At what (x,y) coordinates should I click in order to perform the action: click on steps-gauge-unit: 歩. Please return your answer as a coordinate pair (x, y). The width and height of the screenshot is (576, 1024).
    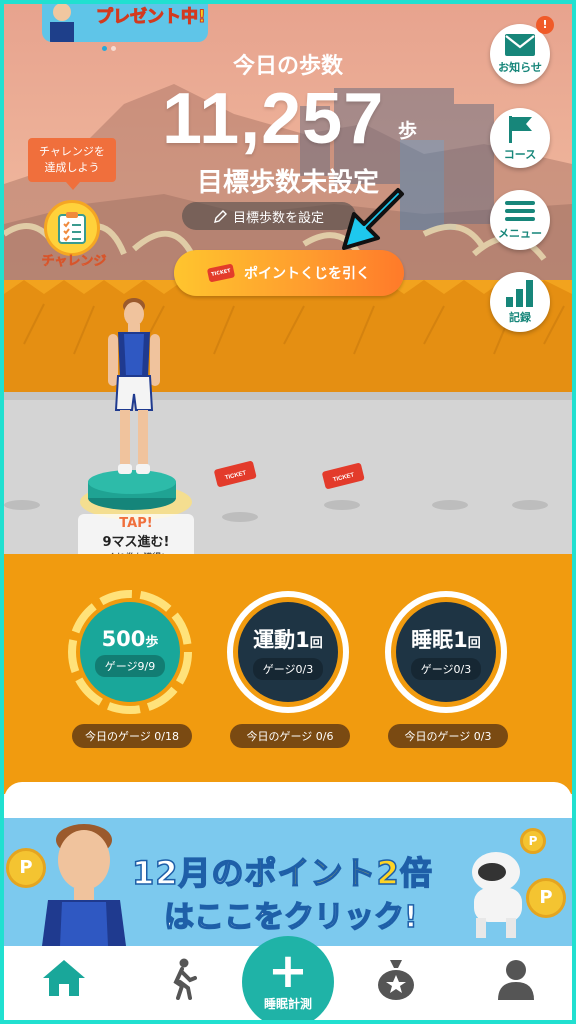
    Looking at the image, I should click on (152, 642).